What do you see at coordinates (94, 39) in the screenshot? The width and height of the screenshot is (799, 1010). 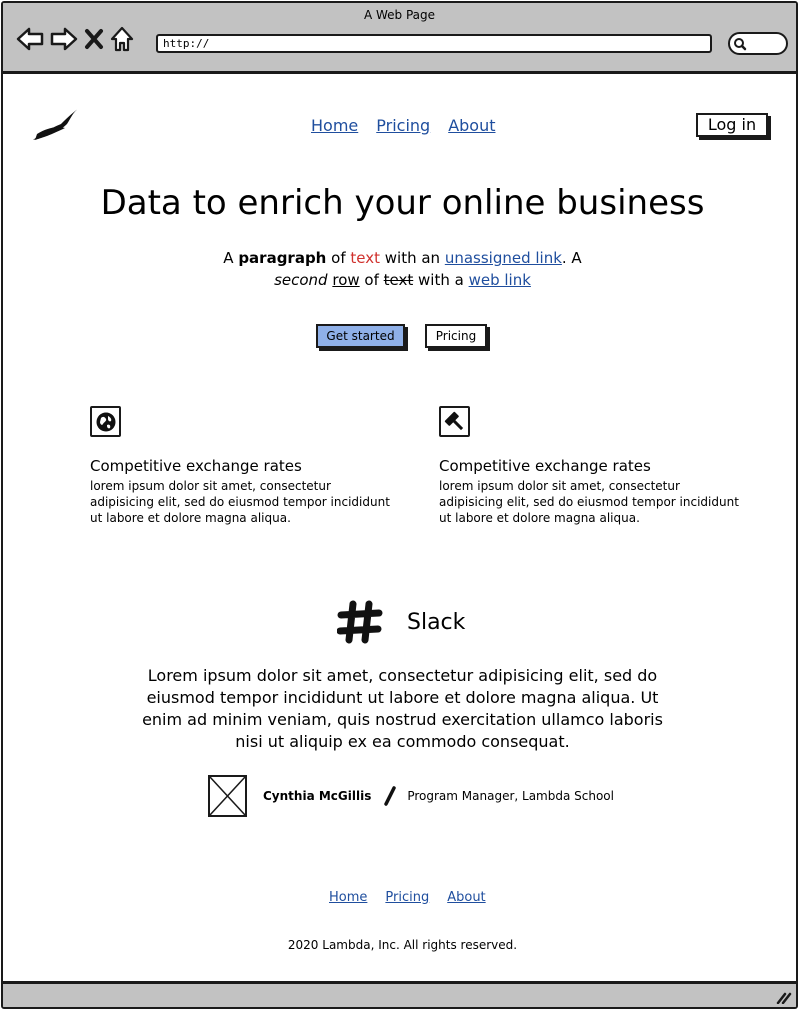 I see `stop-x-icon` at bounding box center [94, 39].